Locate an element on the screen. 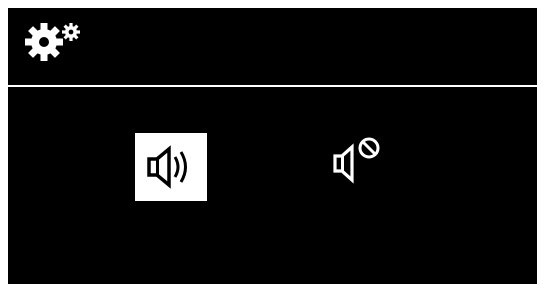  speaker-muted-icon is located at coordinates (356, 160).